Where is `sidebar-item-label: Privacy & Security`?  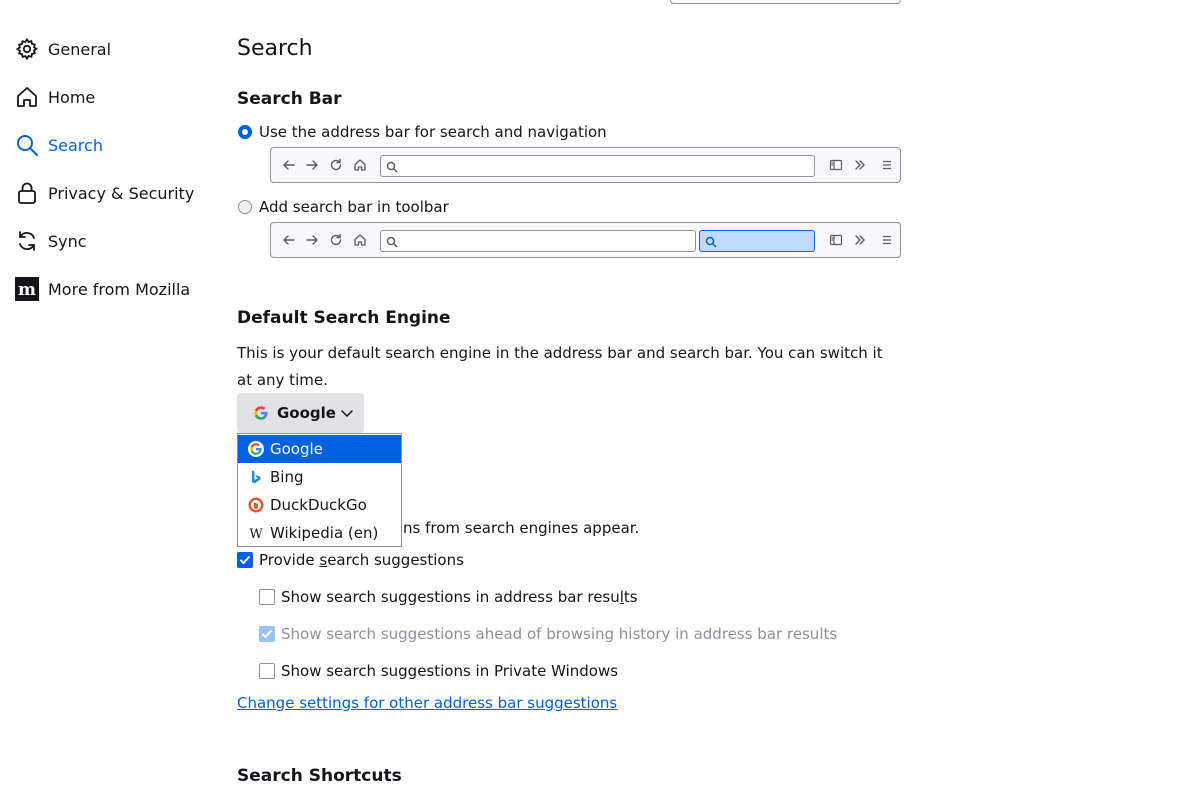
sidebar-item-label: Privacy & Security is located at coordinates (121, 193).